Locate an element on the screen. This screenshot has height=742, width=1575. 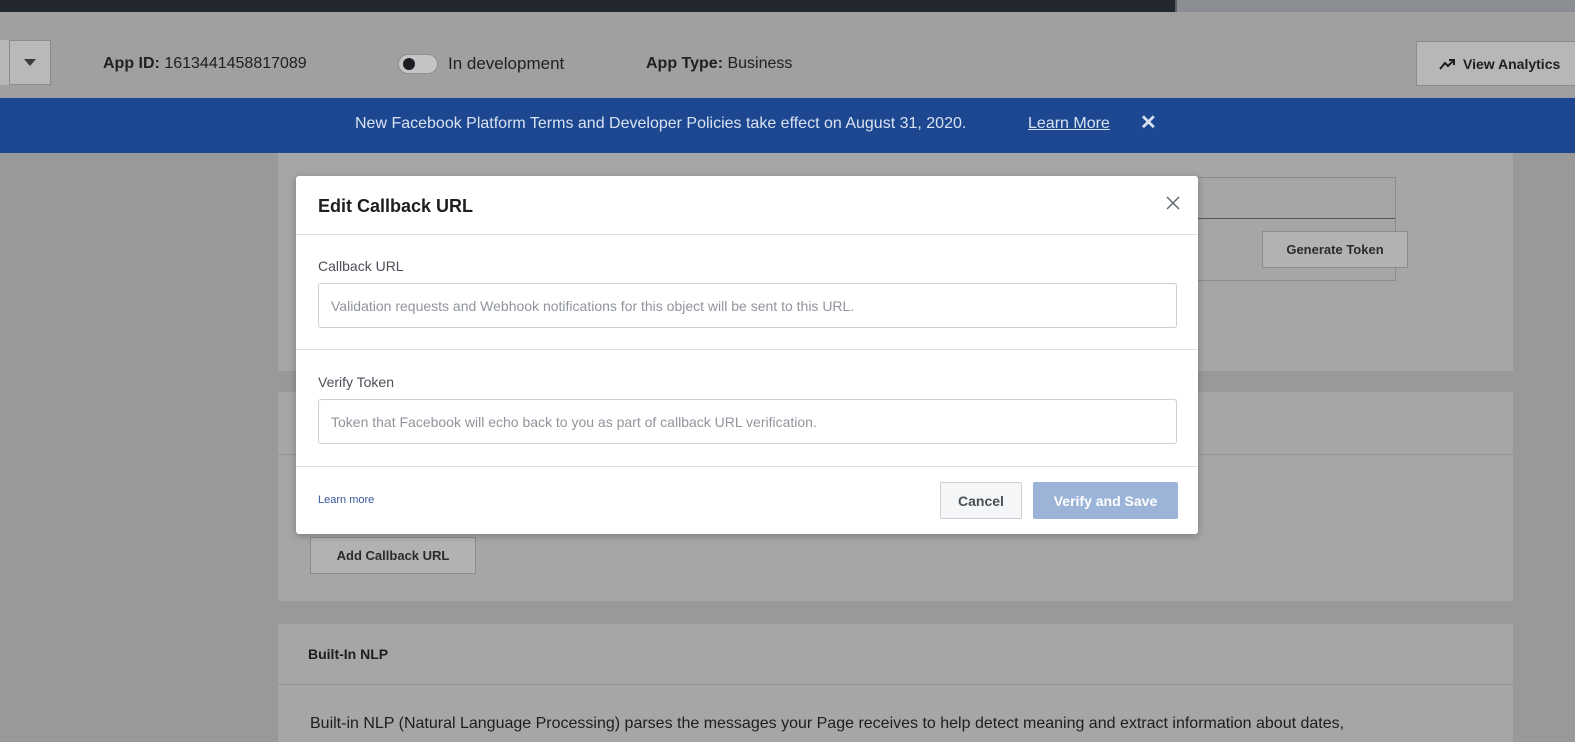
toggle-knob is located at coordinates (409, 64).